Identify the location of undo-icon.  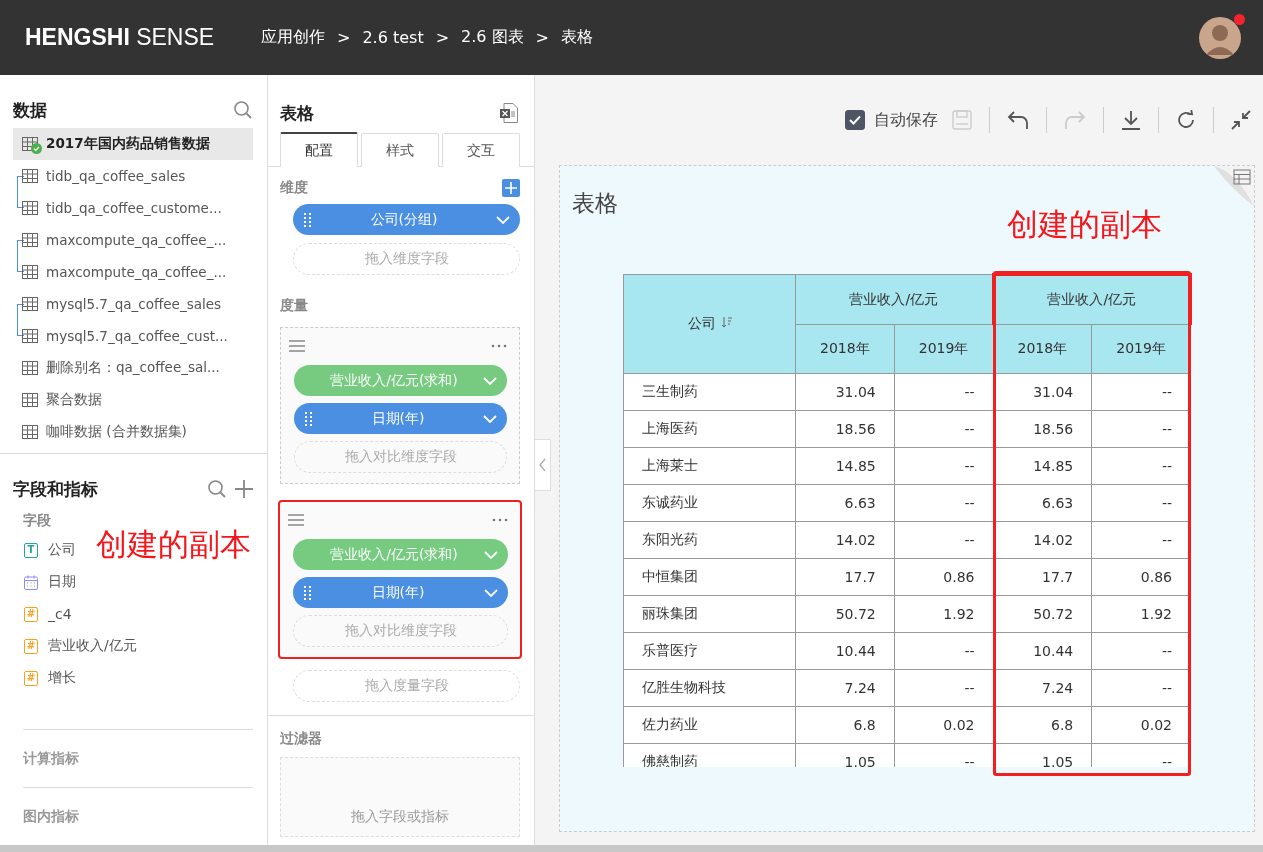
(1018, 120).